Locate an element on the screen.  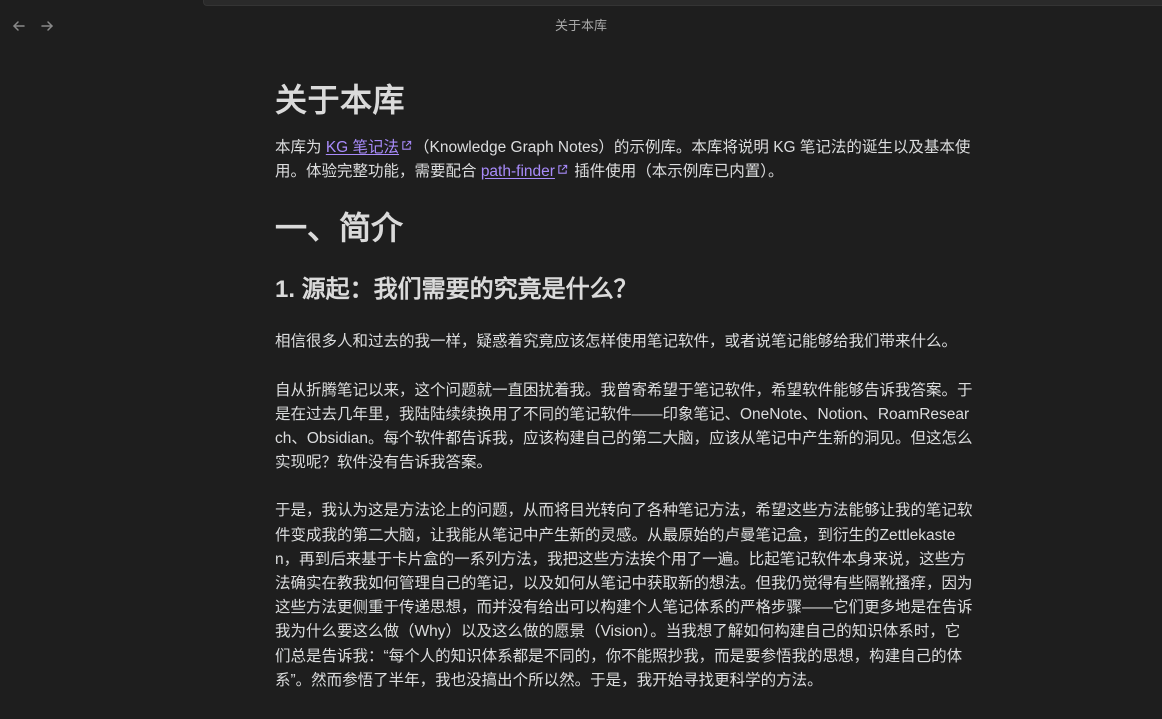
page-title: 关于本库 is located at coordinates (340, 100).